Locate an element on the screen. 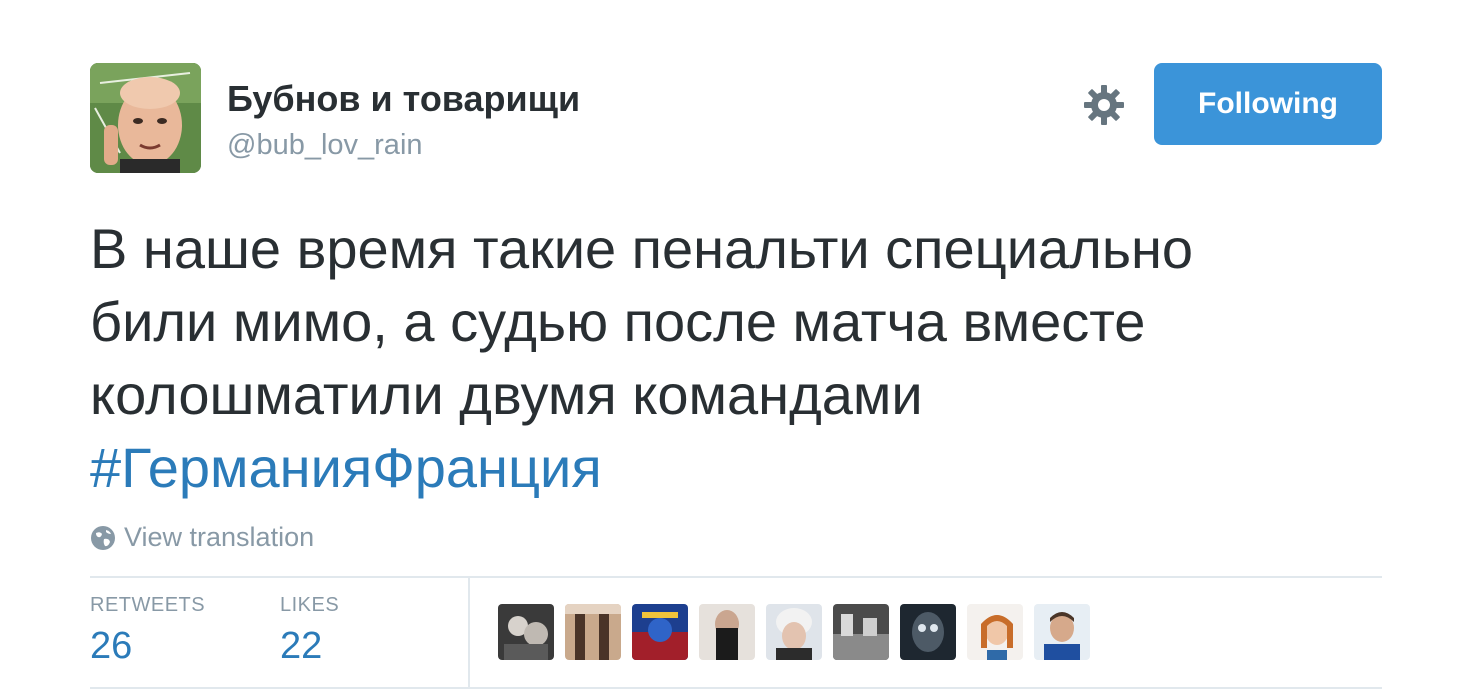  tweet-text-line: В наше время такие пенальти специально is located at coordinates (642, 248).